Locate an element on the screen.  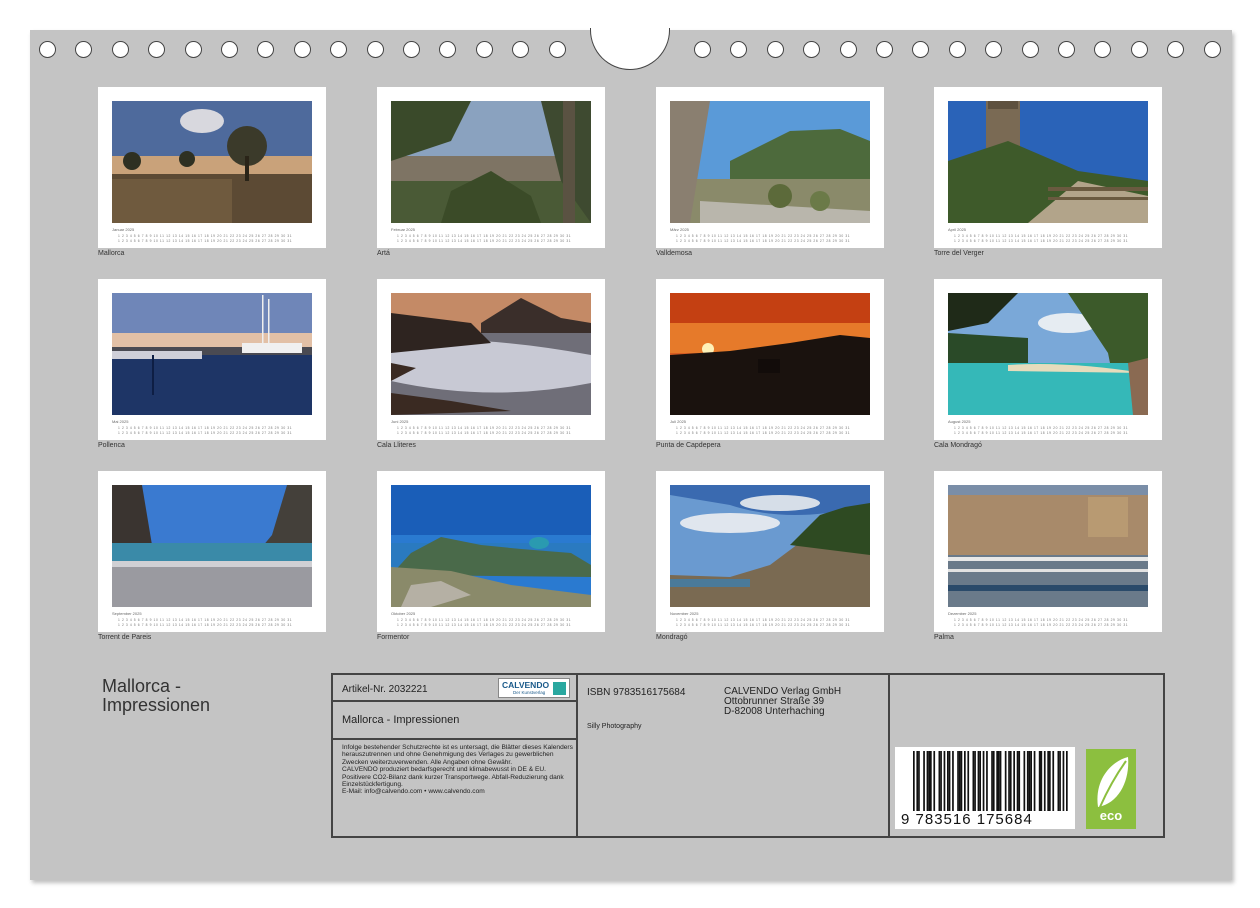
month-caption: Artá is located at coordinates (383, 253).